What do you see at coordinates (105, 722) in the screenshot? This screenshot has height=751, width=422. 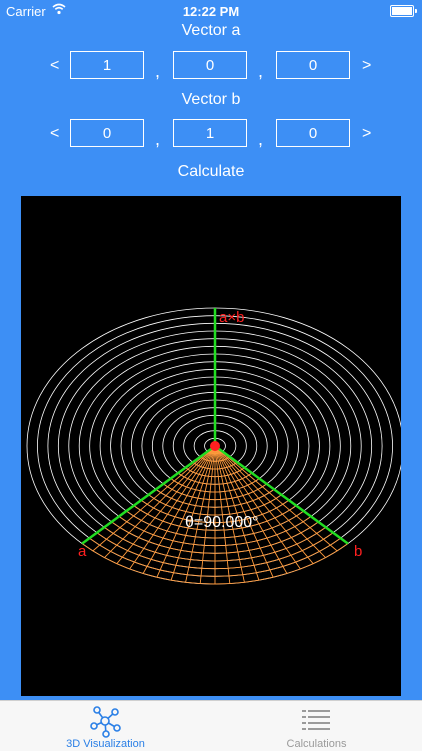 I see `network-icon` at bounding box center [105, 722].